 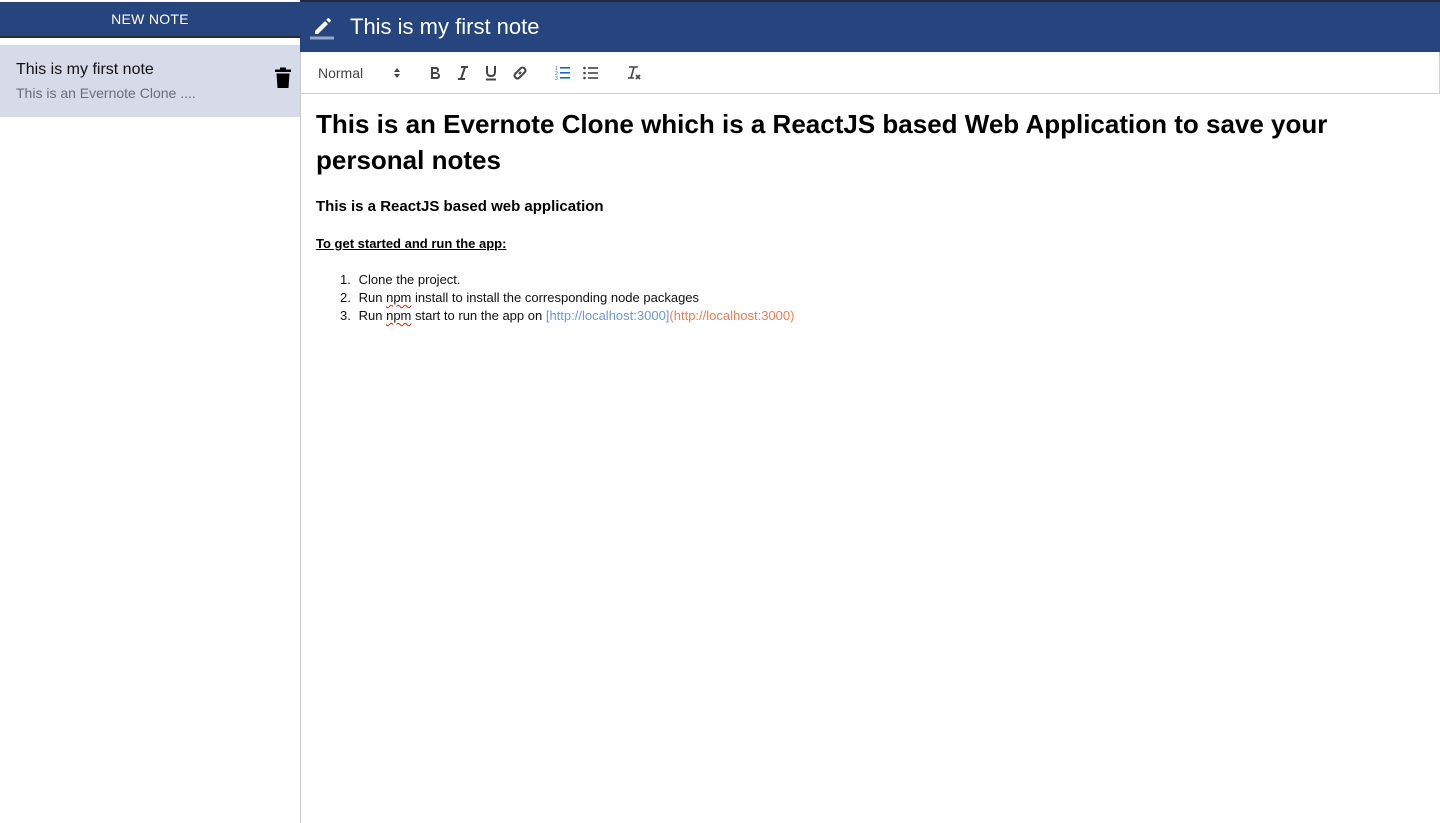 What do you see at coordinates (150, 19) in the screenshot?
I see `new-note-button: NEW NOTE` at bounding box center [150, 19].